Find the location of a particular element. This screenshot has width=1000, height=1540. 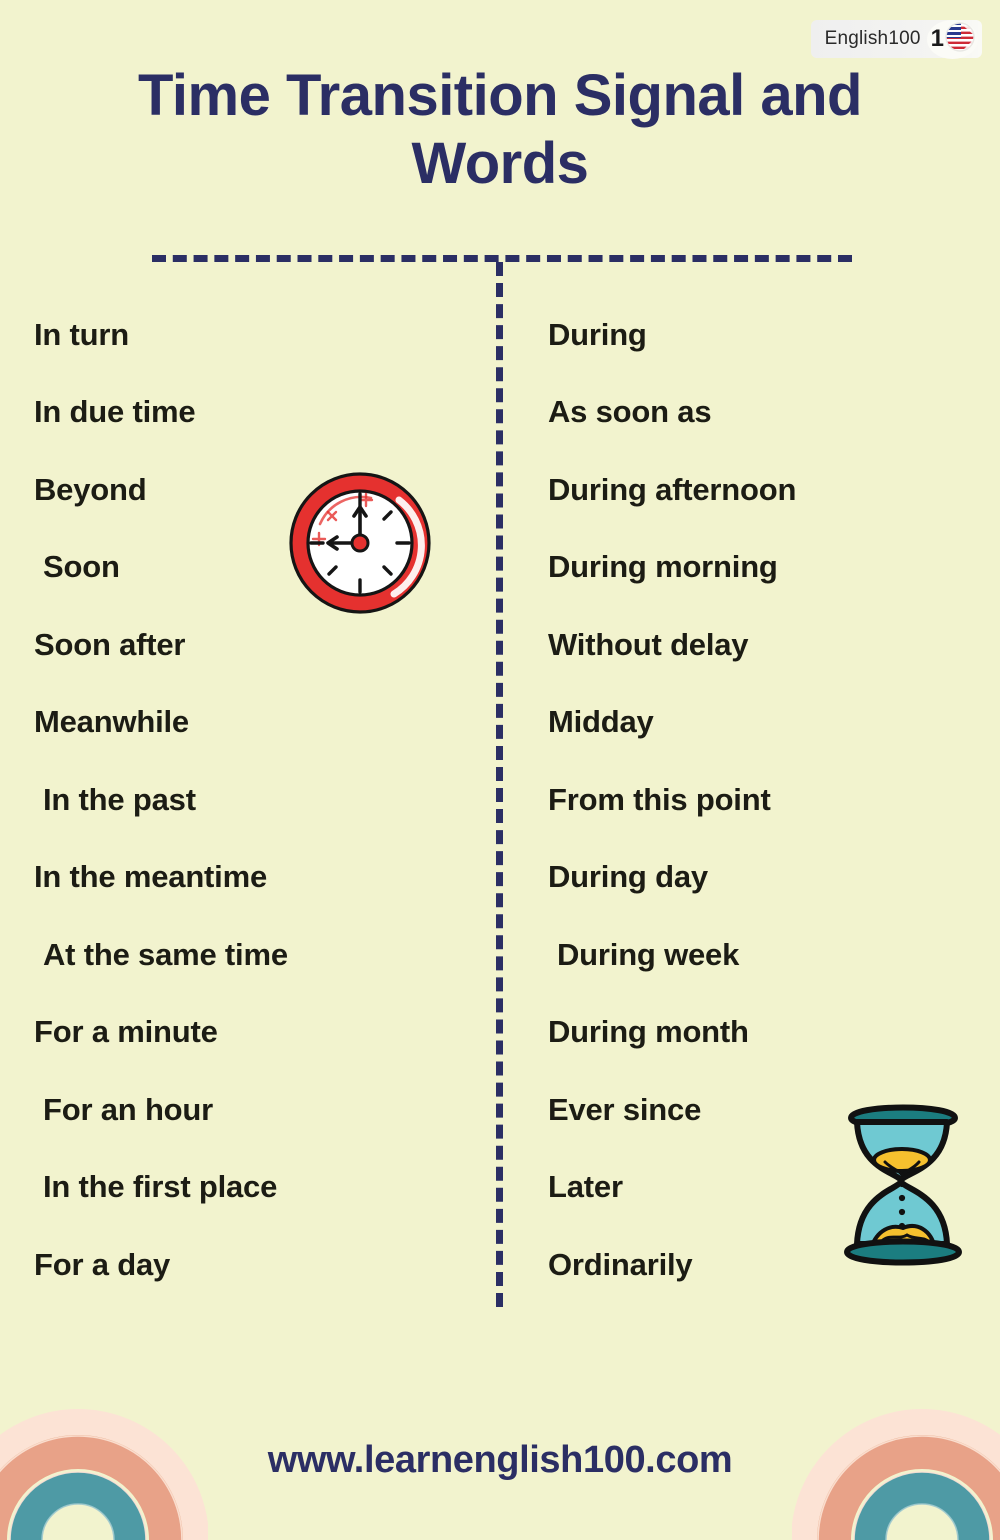

word-item: During day is located at coordinates (628, 877).